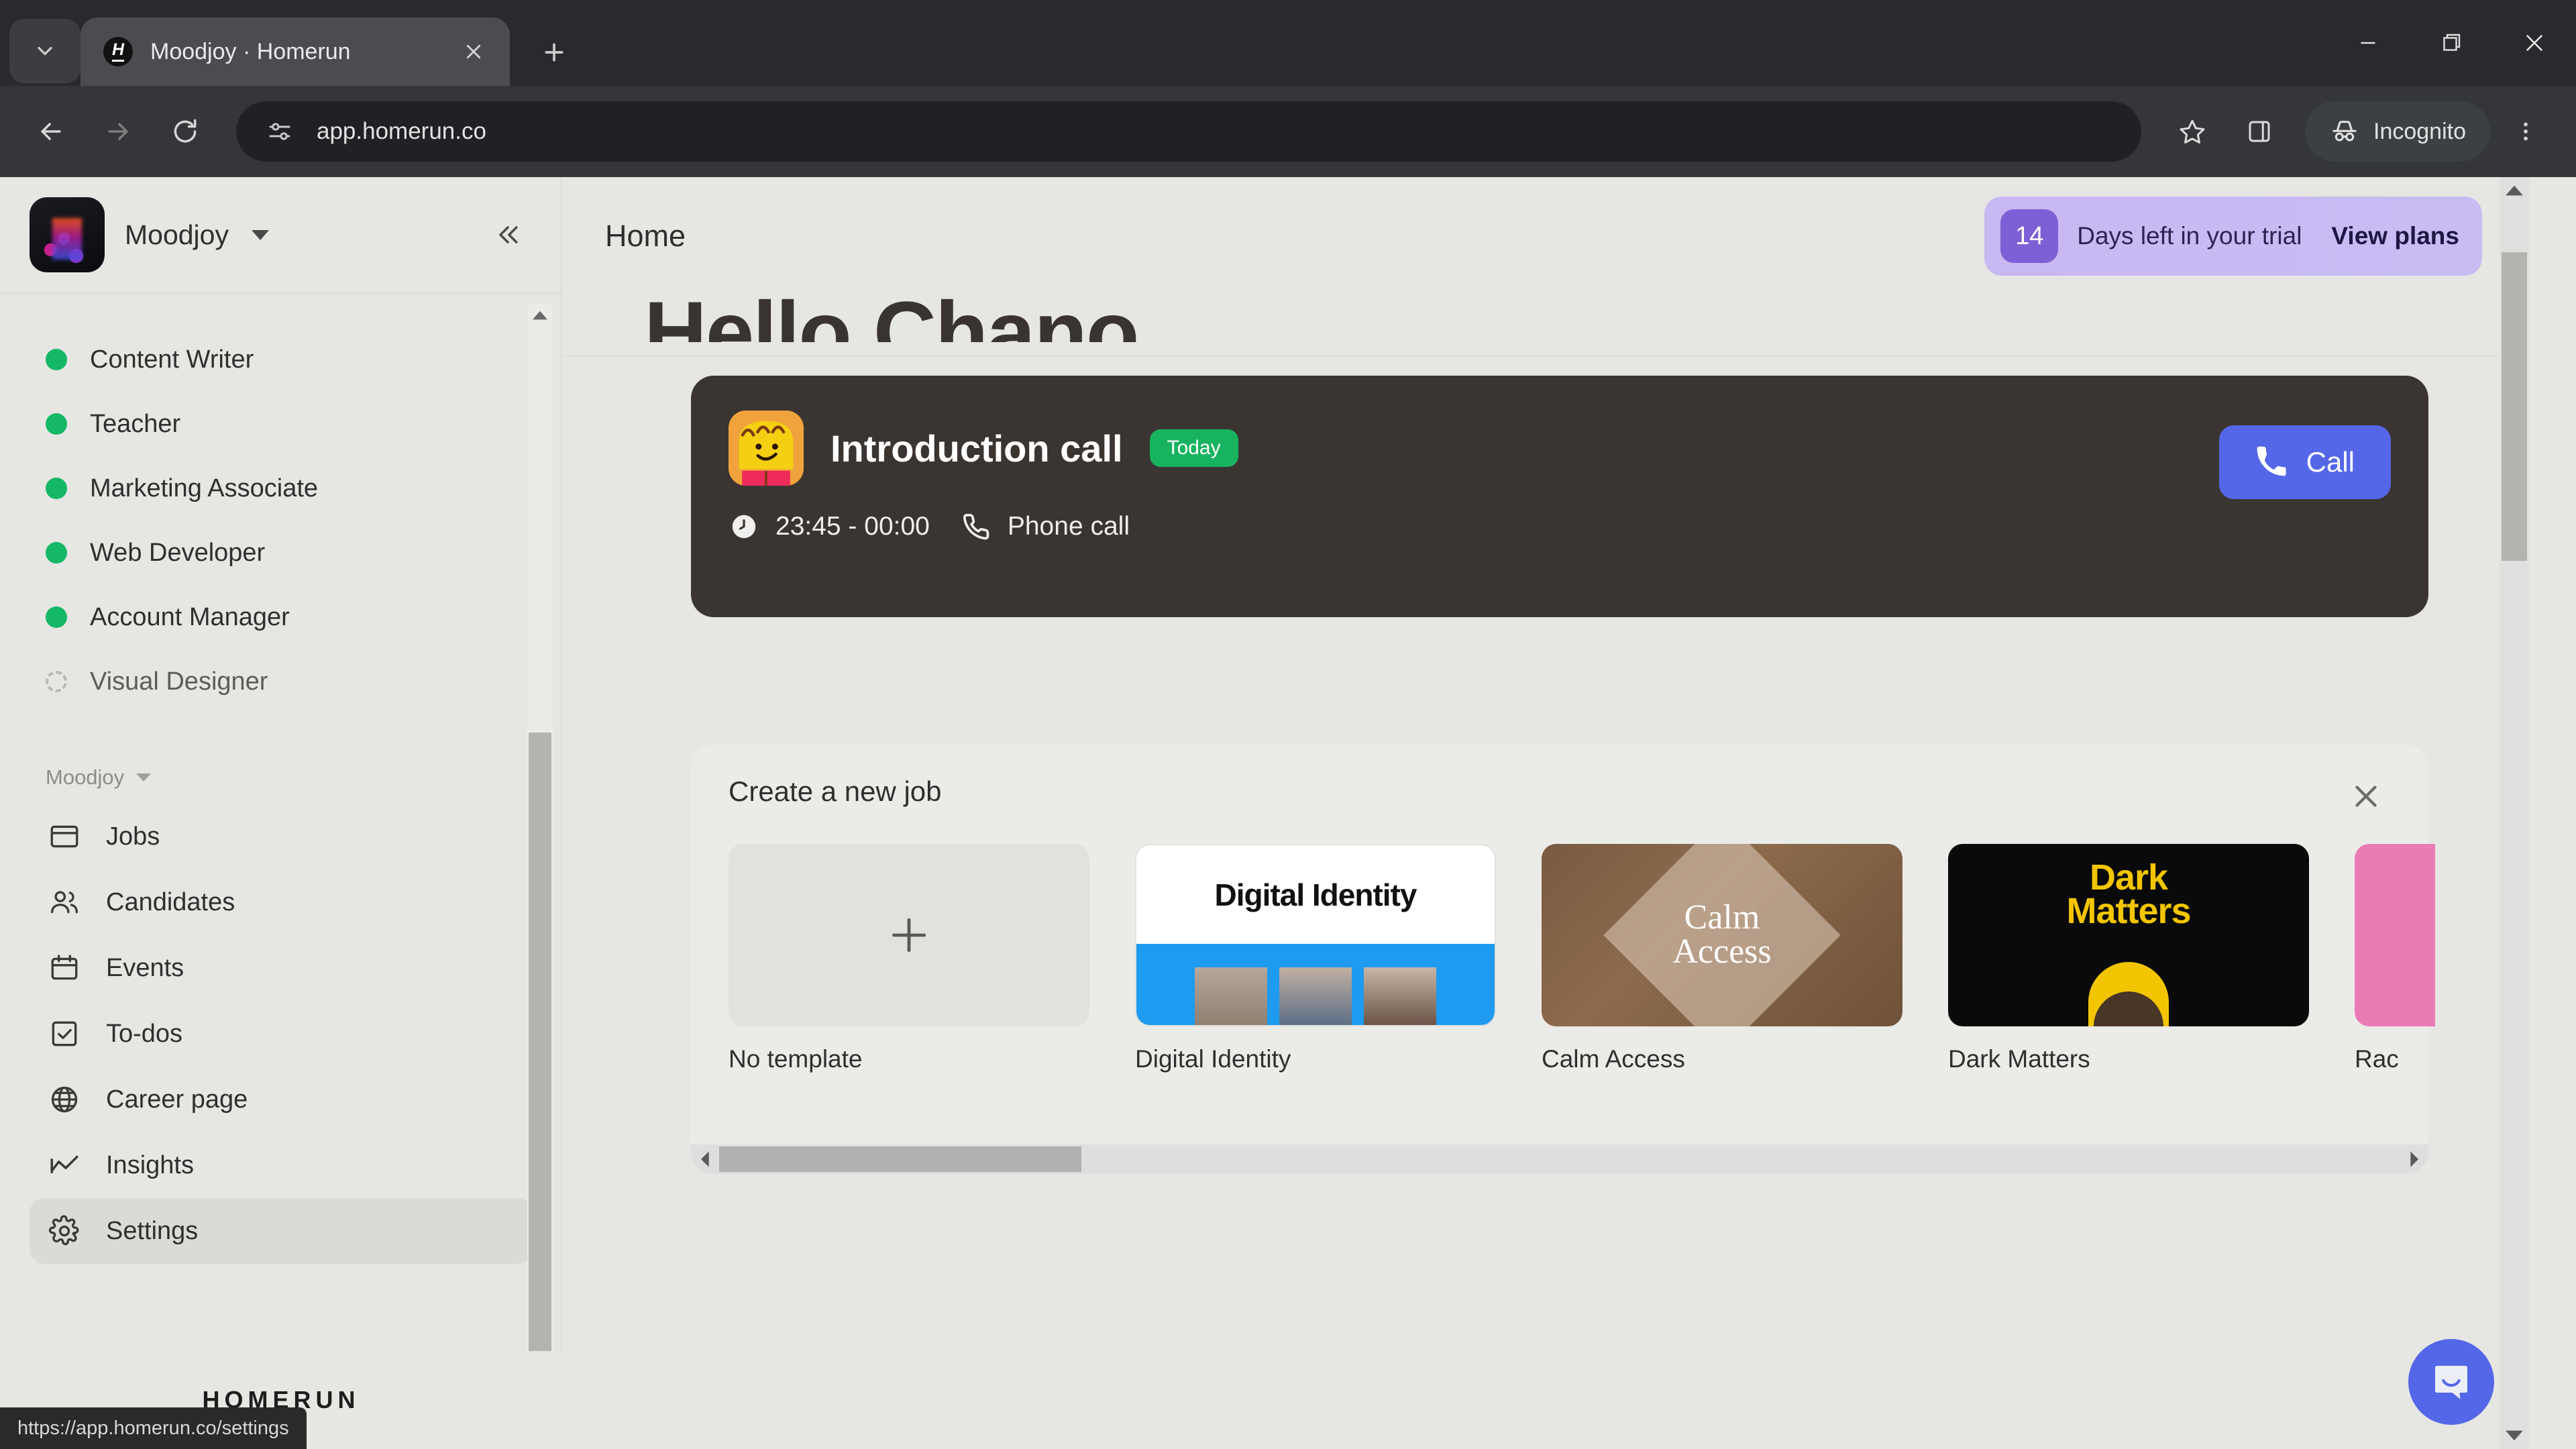 The width and height of the screenshot is (2576, 1449). Describe the element at coordinates (178, 552) in the screenshot. I see `job-label: Web Developer` at that location.